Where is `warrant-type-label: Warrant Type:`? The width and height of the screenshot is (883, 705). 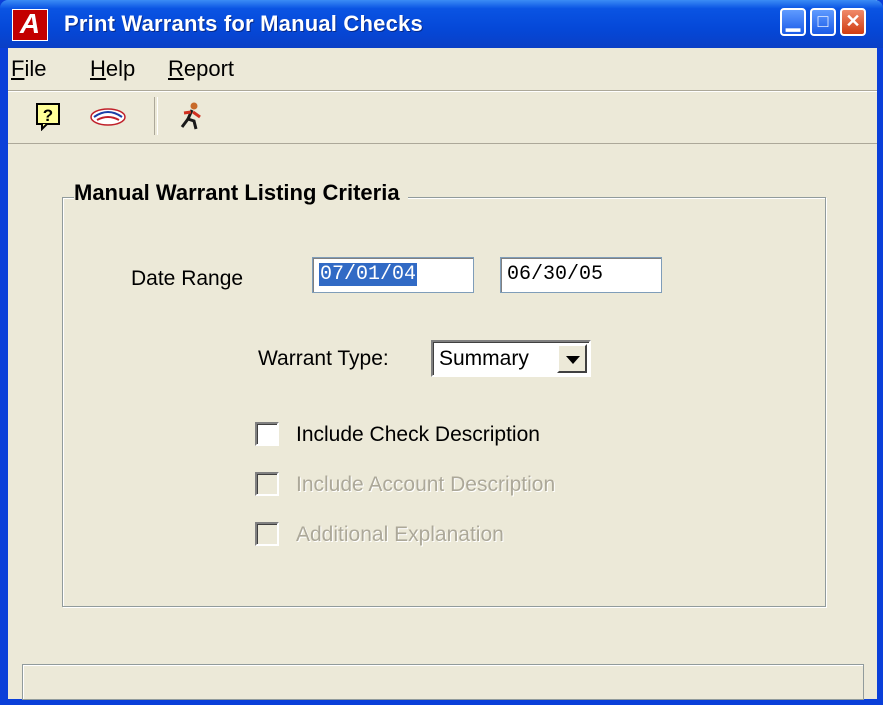 warrant-type-label: Warrant Type: is located at coordinates (323, 358).